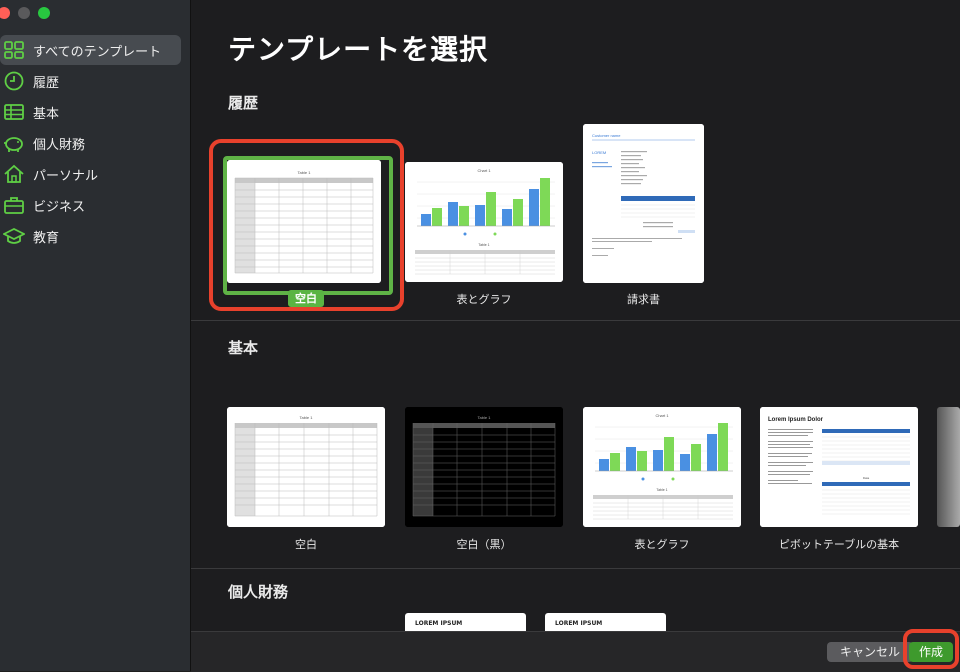 The image size is (960, 672). What do you see at coordinates (90, 81) in the screenshot?
I see `sidebar-item-history: 履歴` at bounding box center [90, 81].